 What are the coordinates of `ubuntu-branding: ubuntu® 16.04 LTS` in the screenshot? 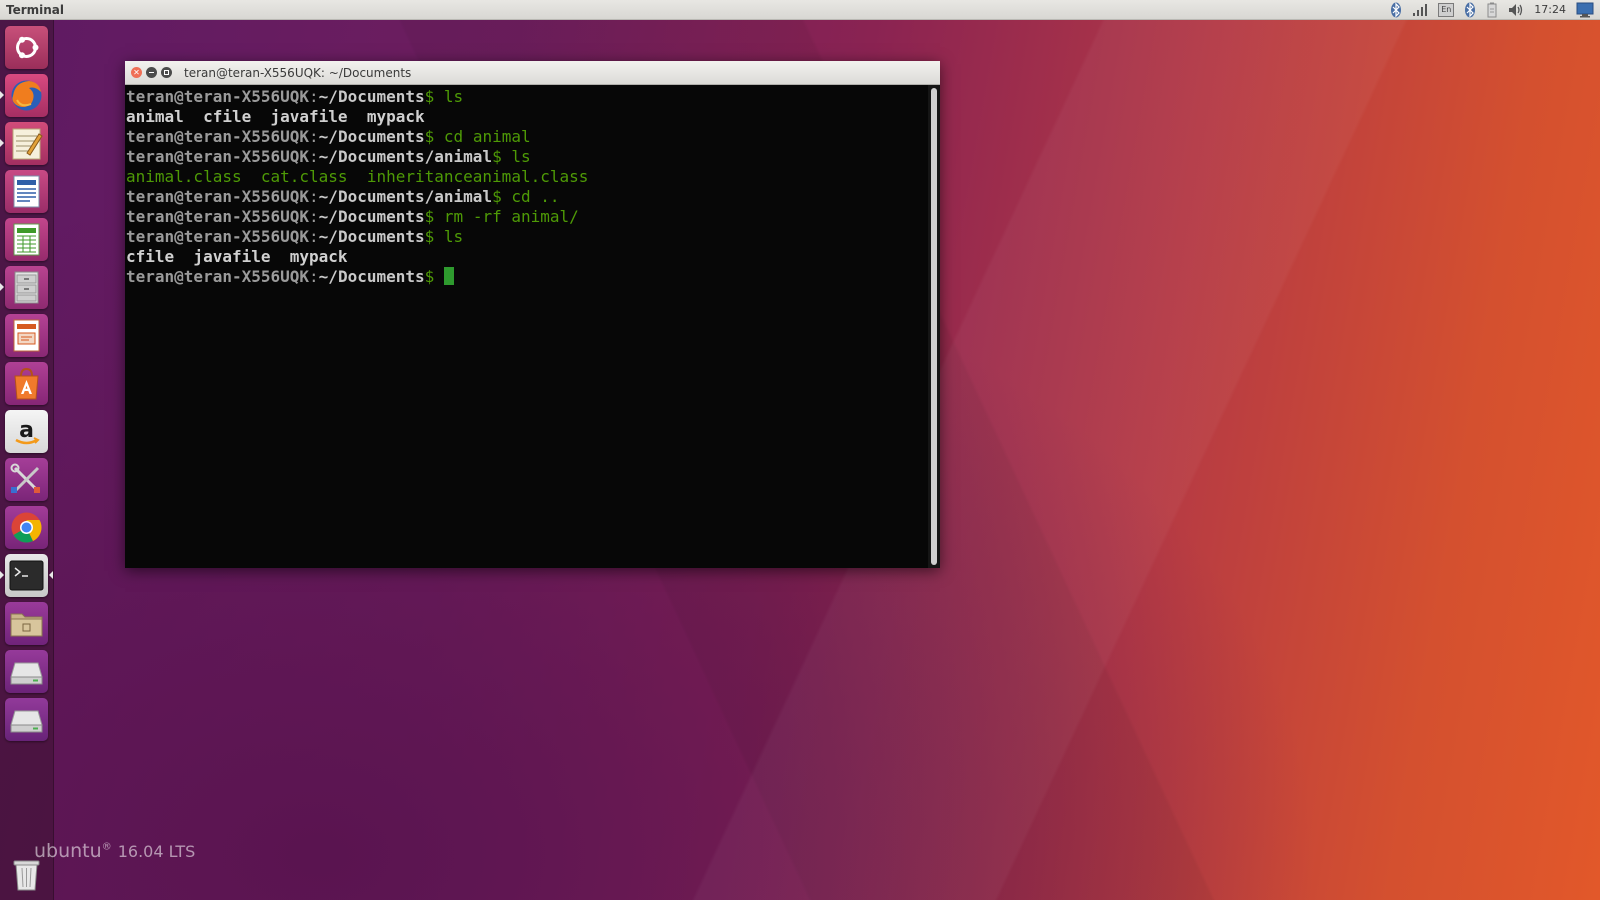 It's located at (114, 851).